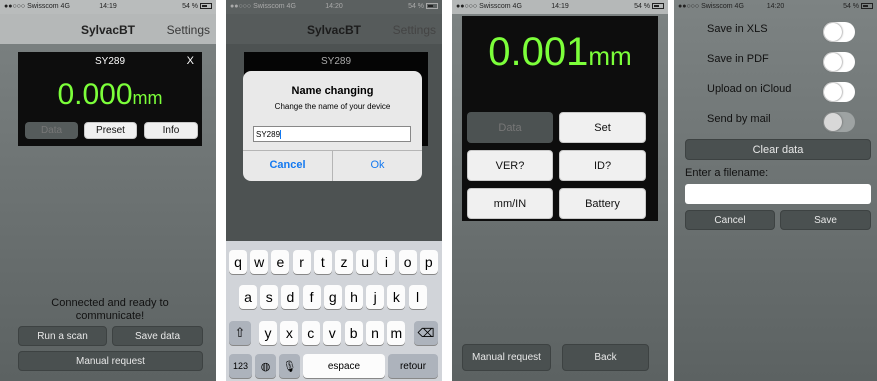  What do you see at coordinates (825, 220) in the screenshot?
I see `save-button: Save` at bounding box center [825, 220].